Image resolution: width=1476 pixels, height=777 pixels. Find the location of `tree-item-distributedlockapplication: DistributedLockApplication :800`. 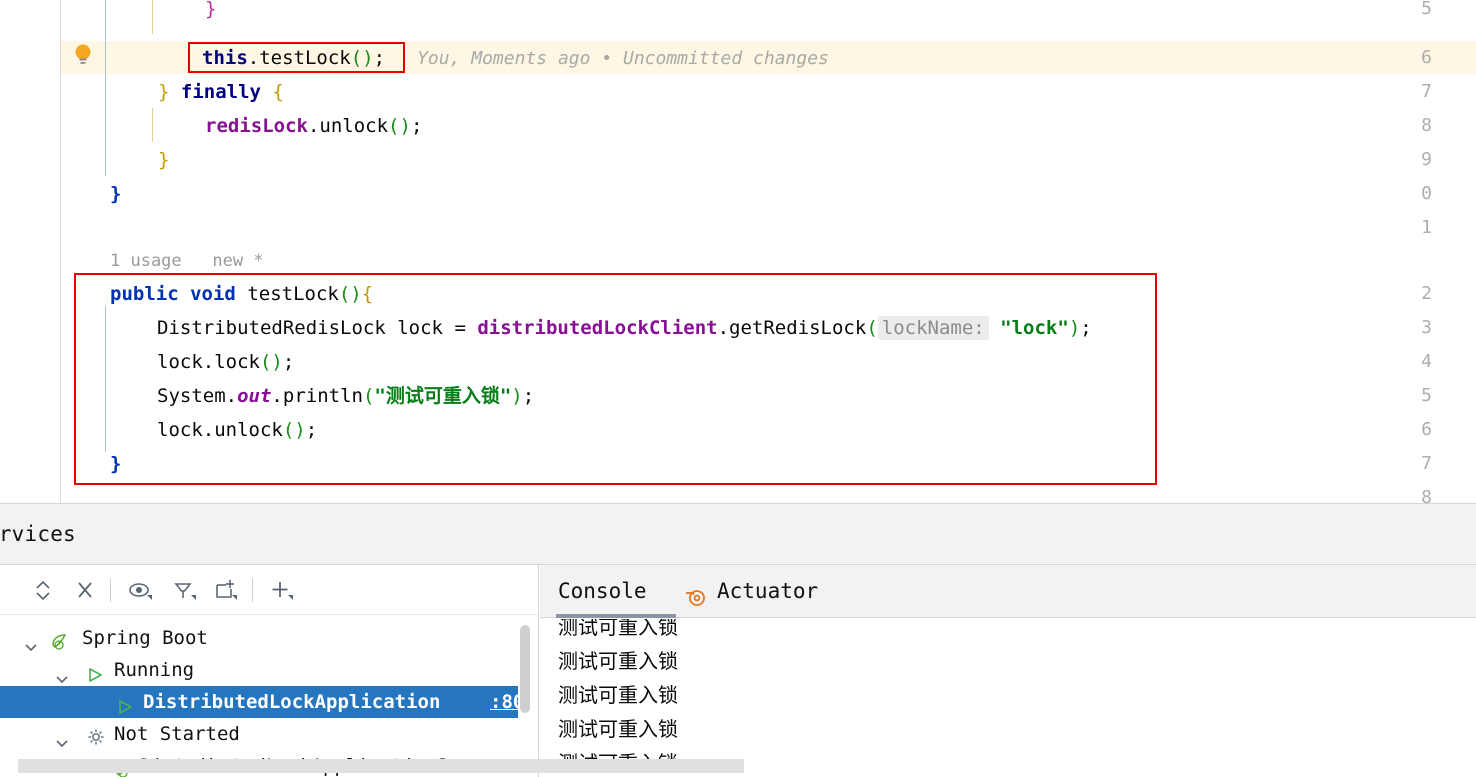

tree-item-distributedlockapplication: DistributedLockApplication :800 is located at coordinates (268, 702).